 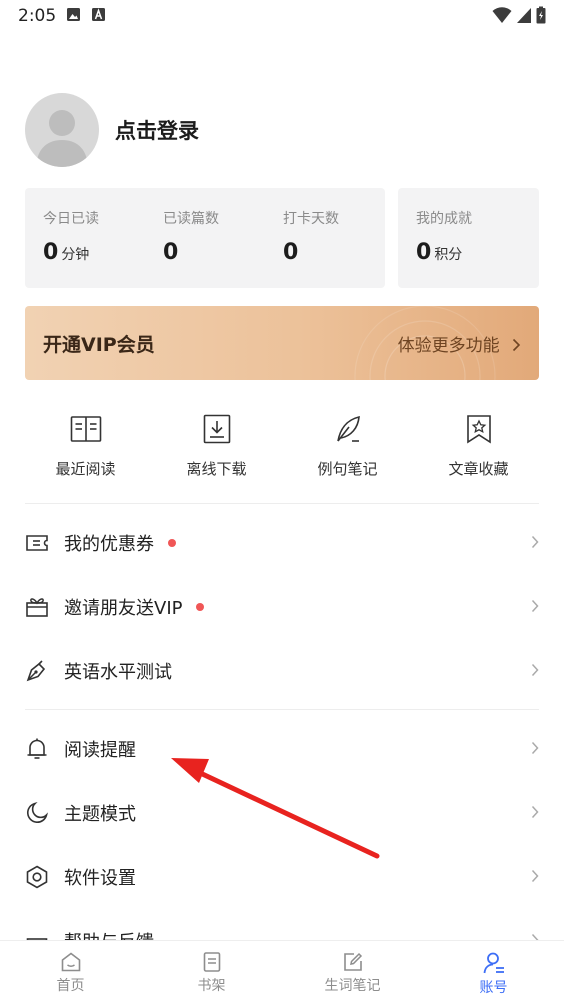 I want to click on quick-recent-reading: 最近阅读, so click(x=85, y=447).